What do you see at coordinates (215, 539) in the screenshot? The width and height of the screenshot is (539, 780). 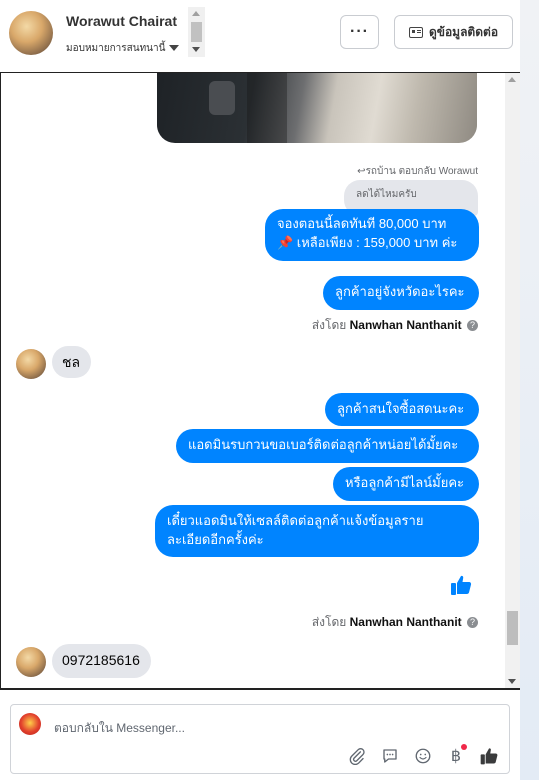 I see `message-text: ละเอียดอีกครั้งค่ะ` at bounding box center [215, 539].